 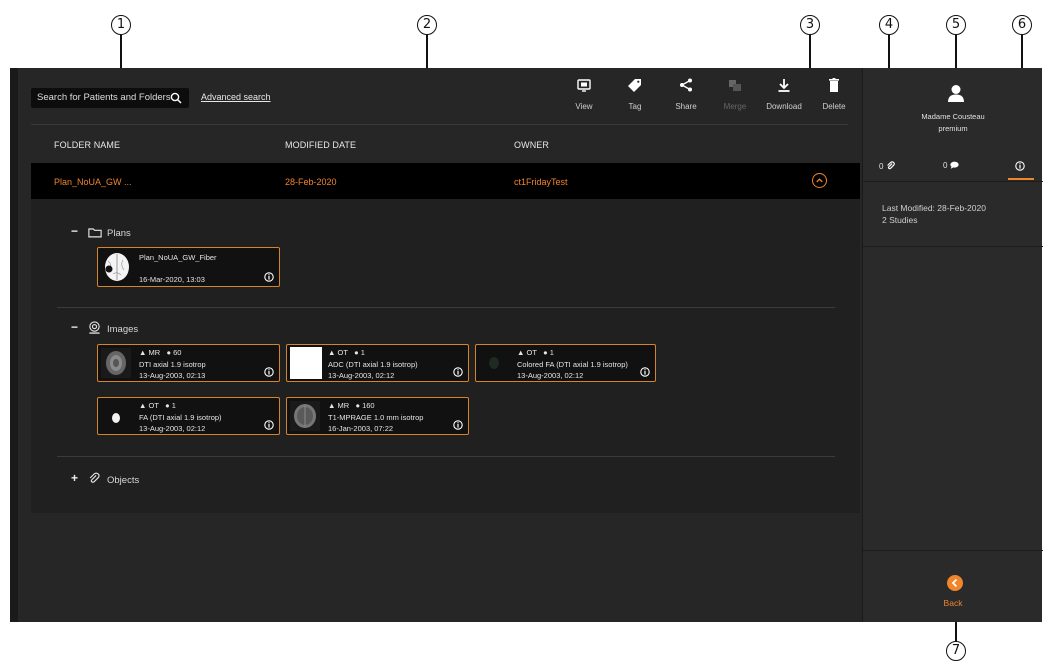 What do you see at coordinates (95, 233) in the screenshot?
I see `folder-icon` at bounding box center [95, 233].